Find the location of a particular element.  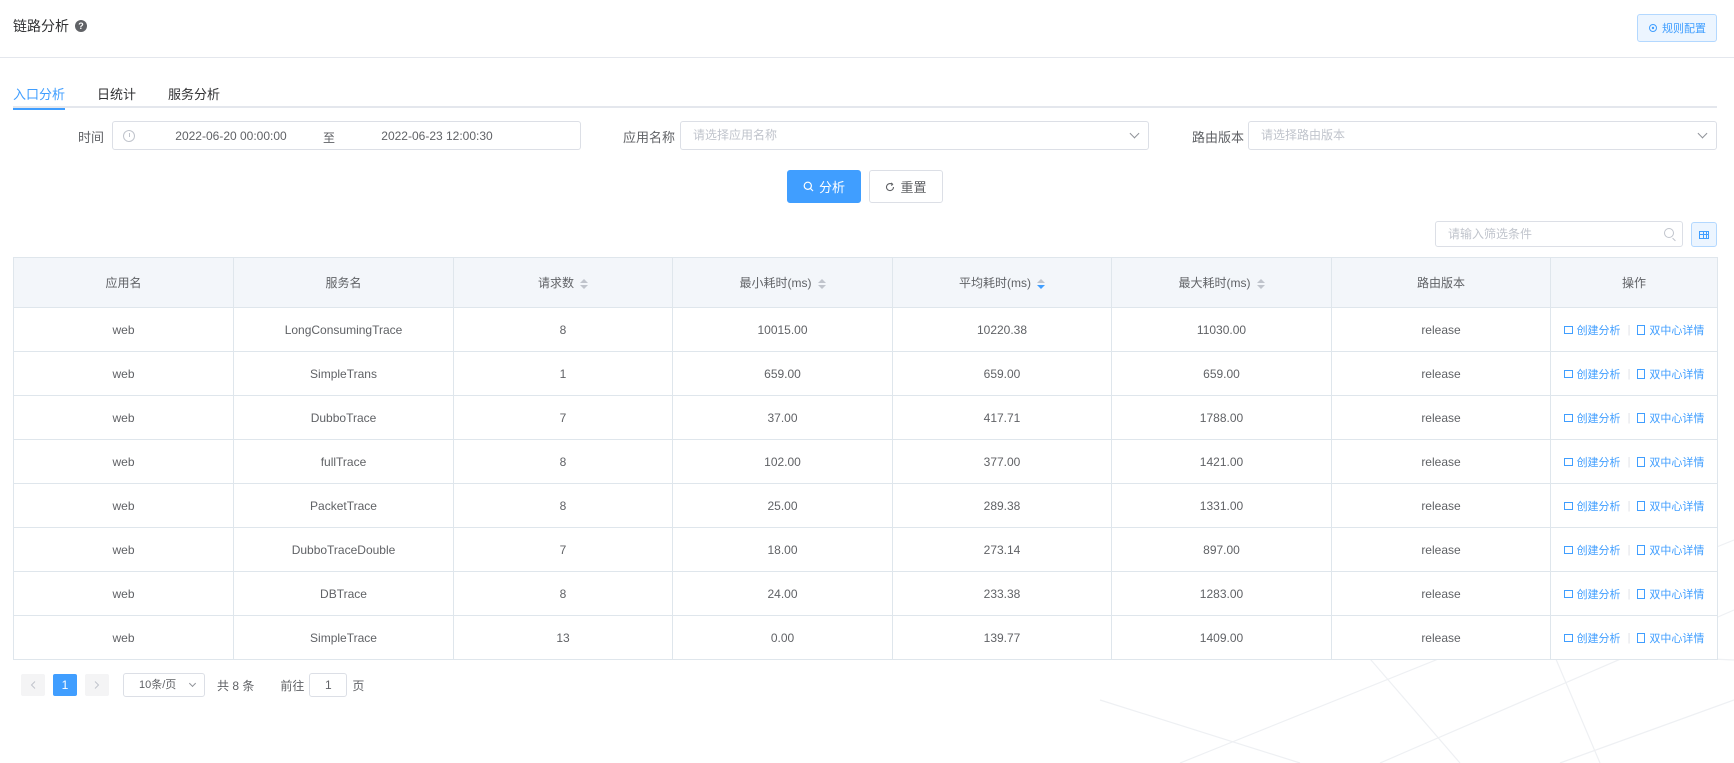

column-settings-button is located at coordinates (1704, 234).